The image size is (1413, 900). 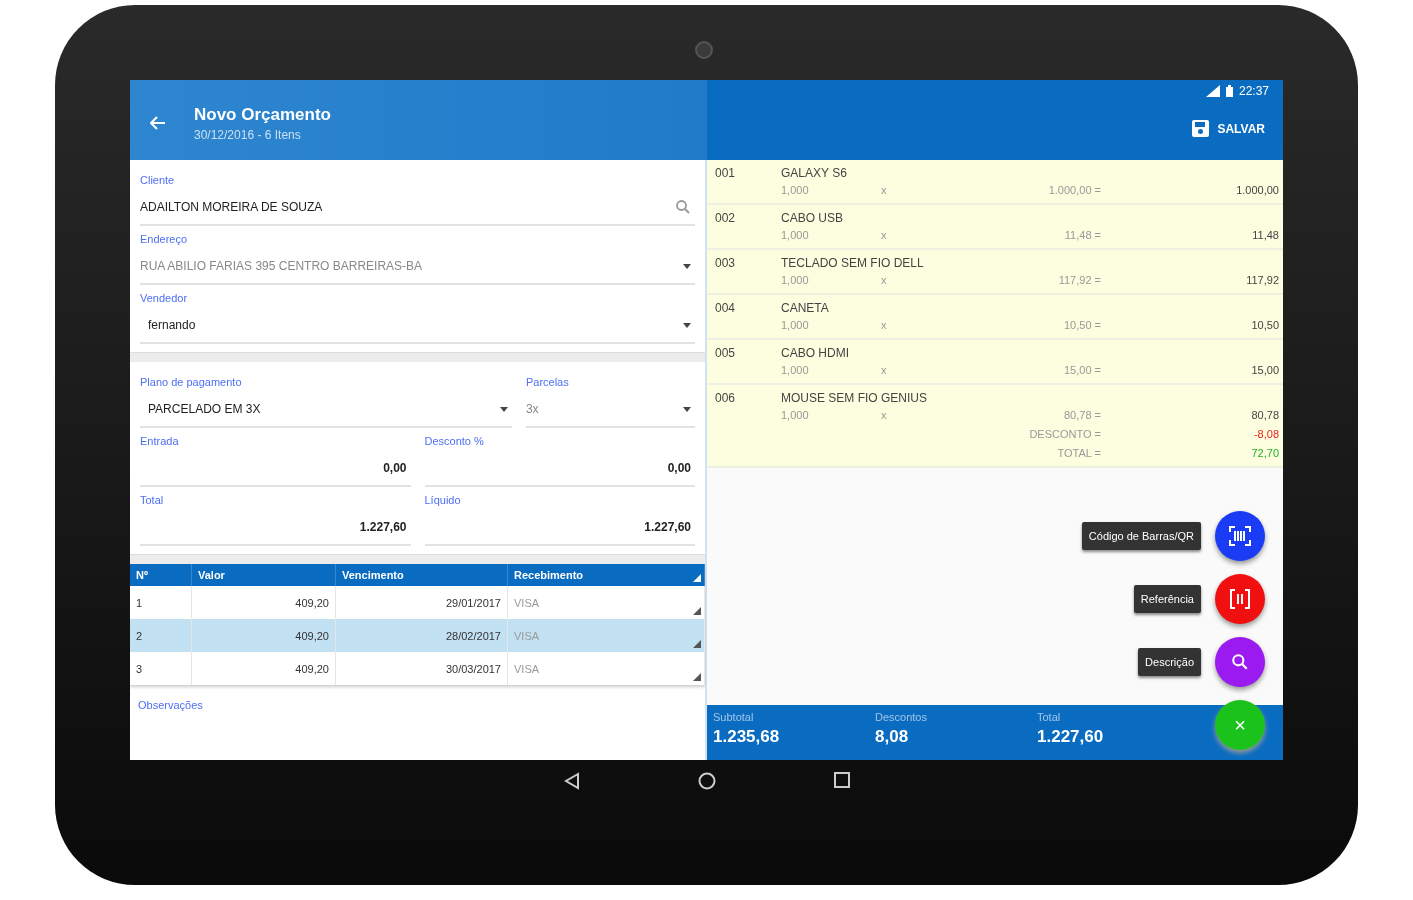 I want to click on total-value: 1.227,60, so click(x=1071, y=737).